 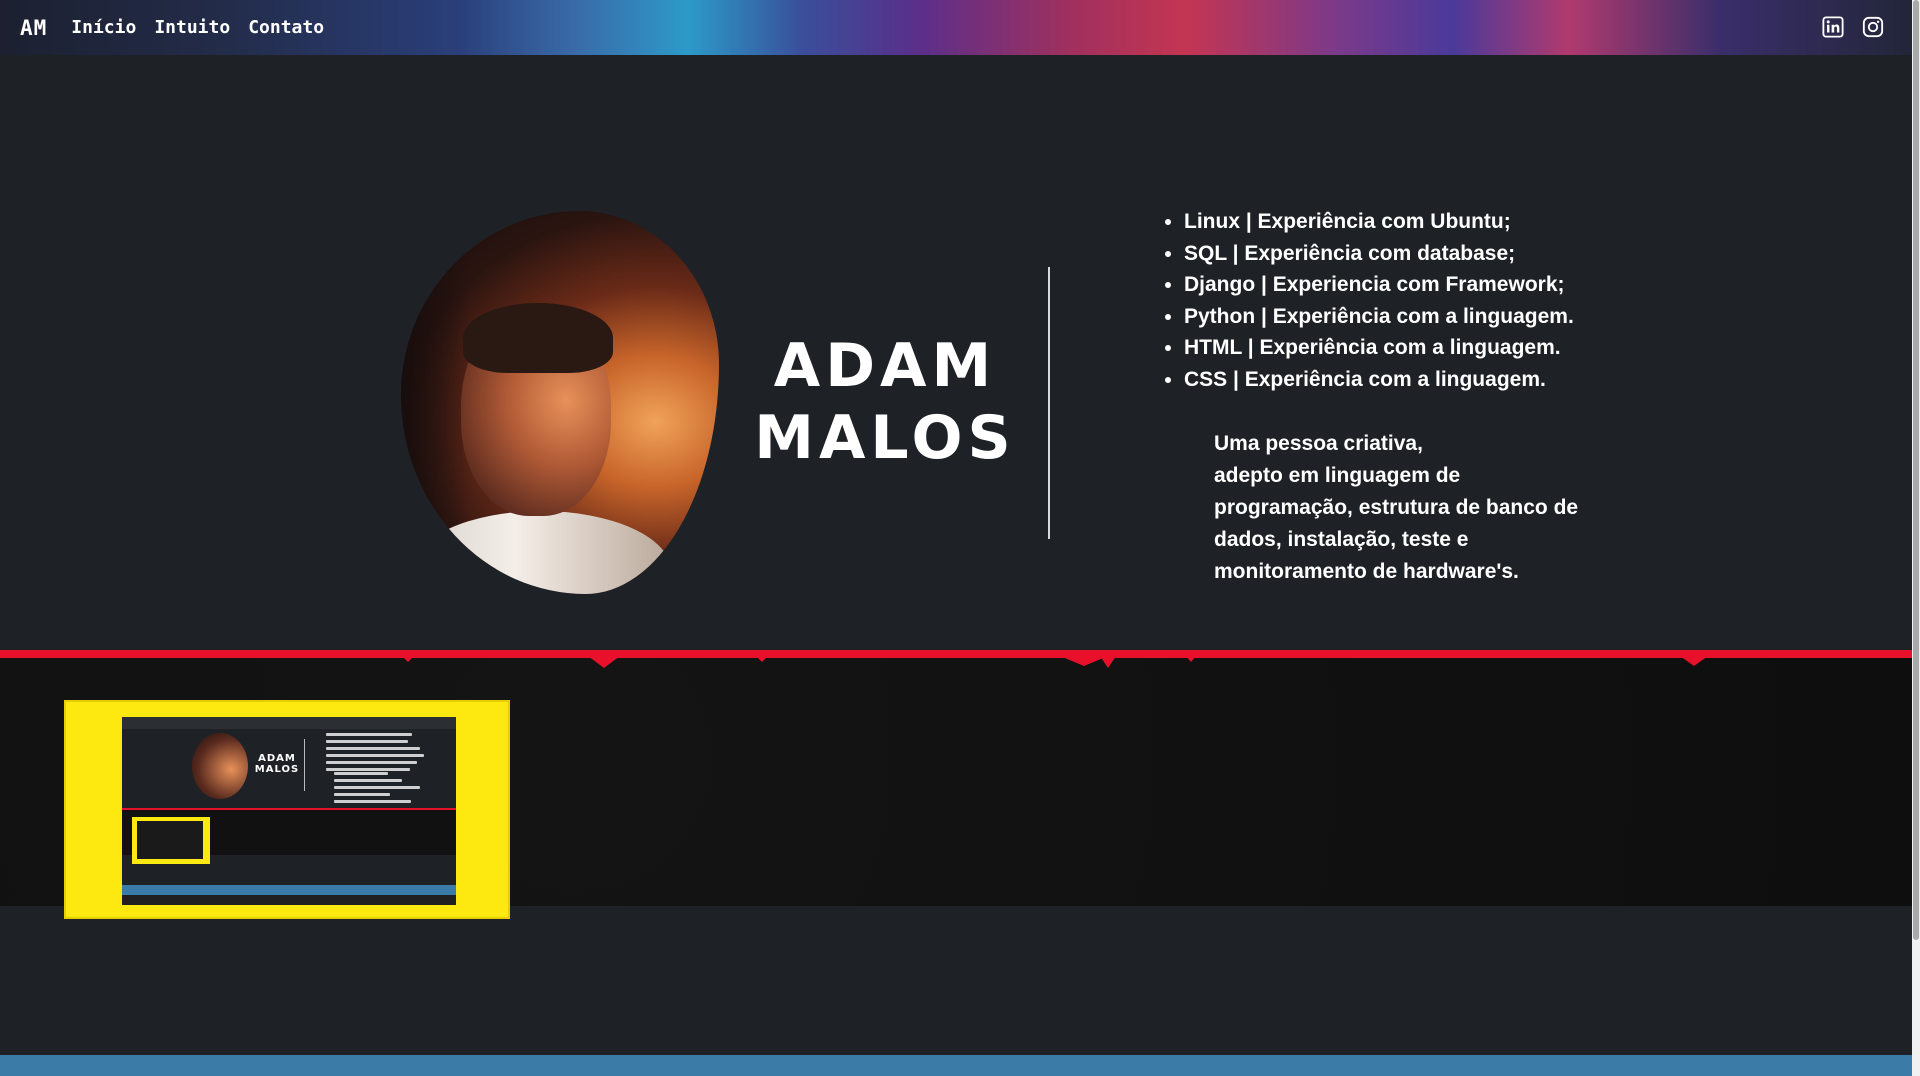 I want to click on skill-item: HTML | Experiência com a linguagem., so click(x=1379, y=348).